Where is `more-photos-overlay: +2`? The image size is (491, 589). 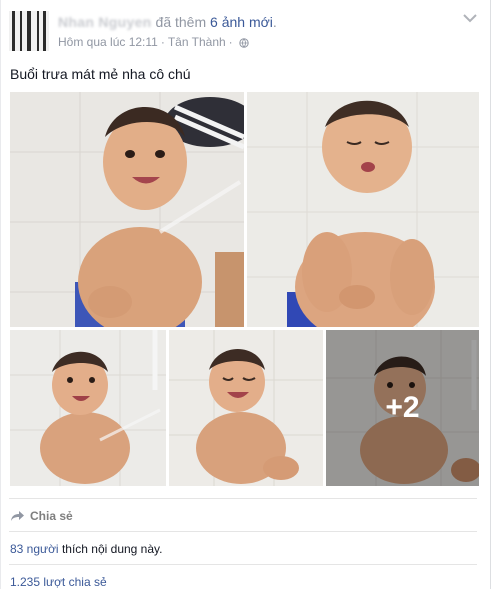 more-photos-overlay: +2 is located at coordinates (402, 408).